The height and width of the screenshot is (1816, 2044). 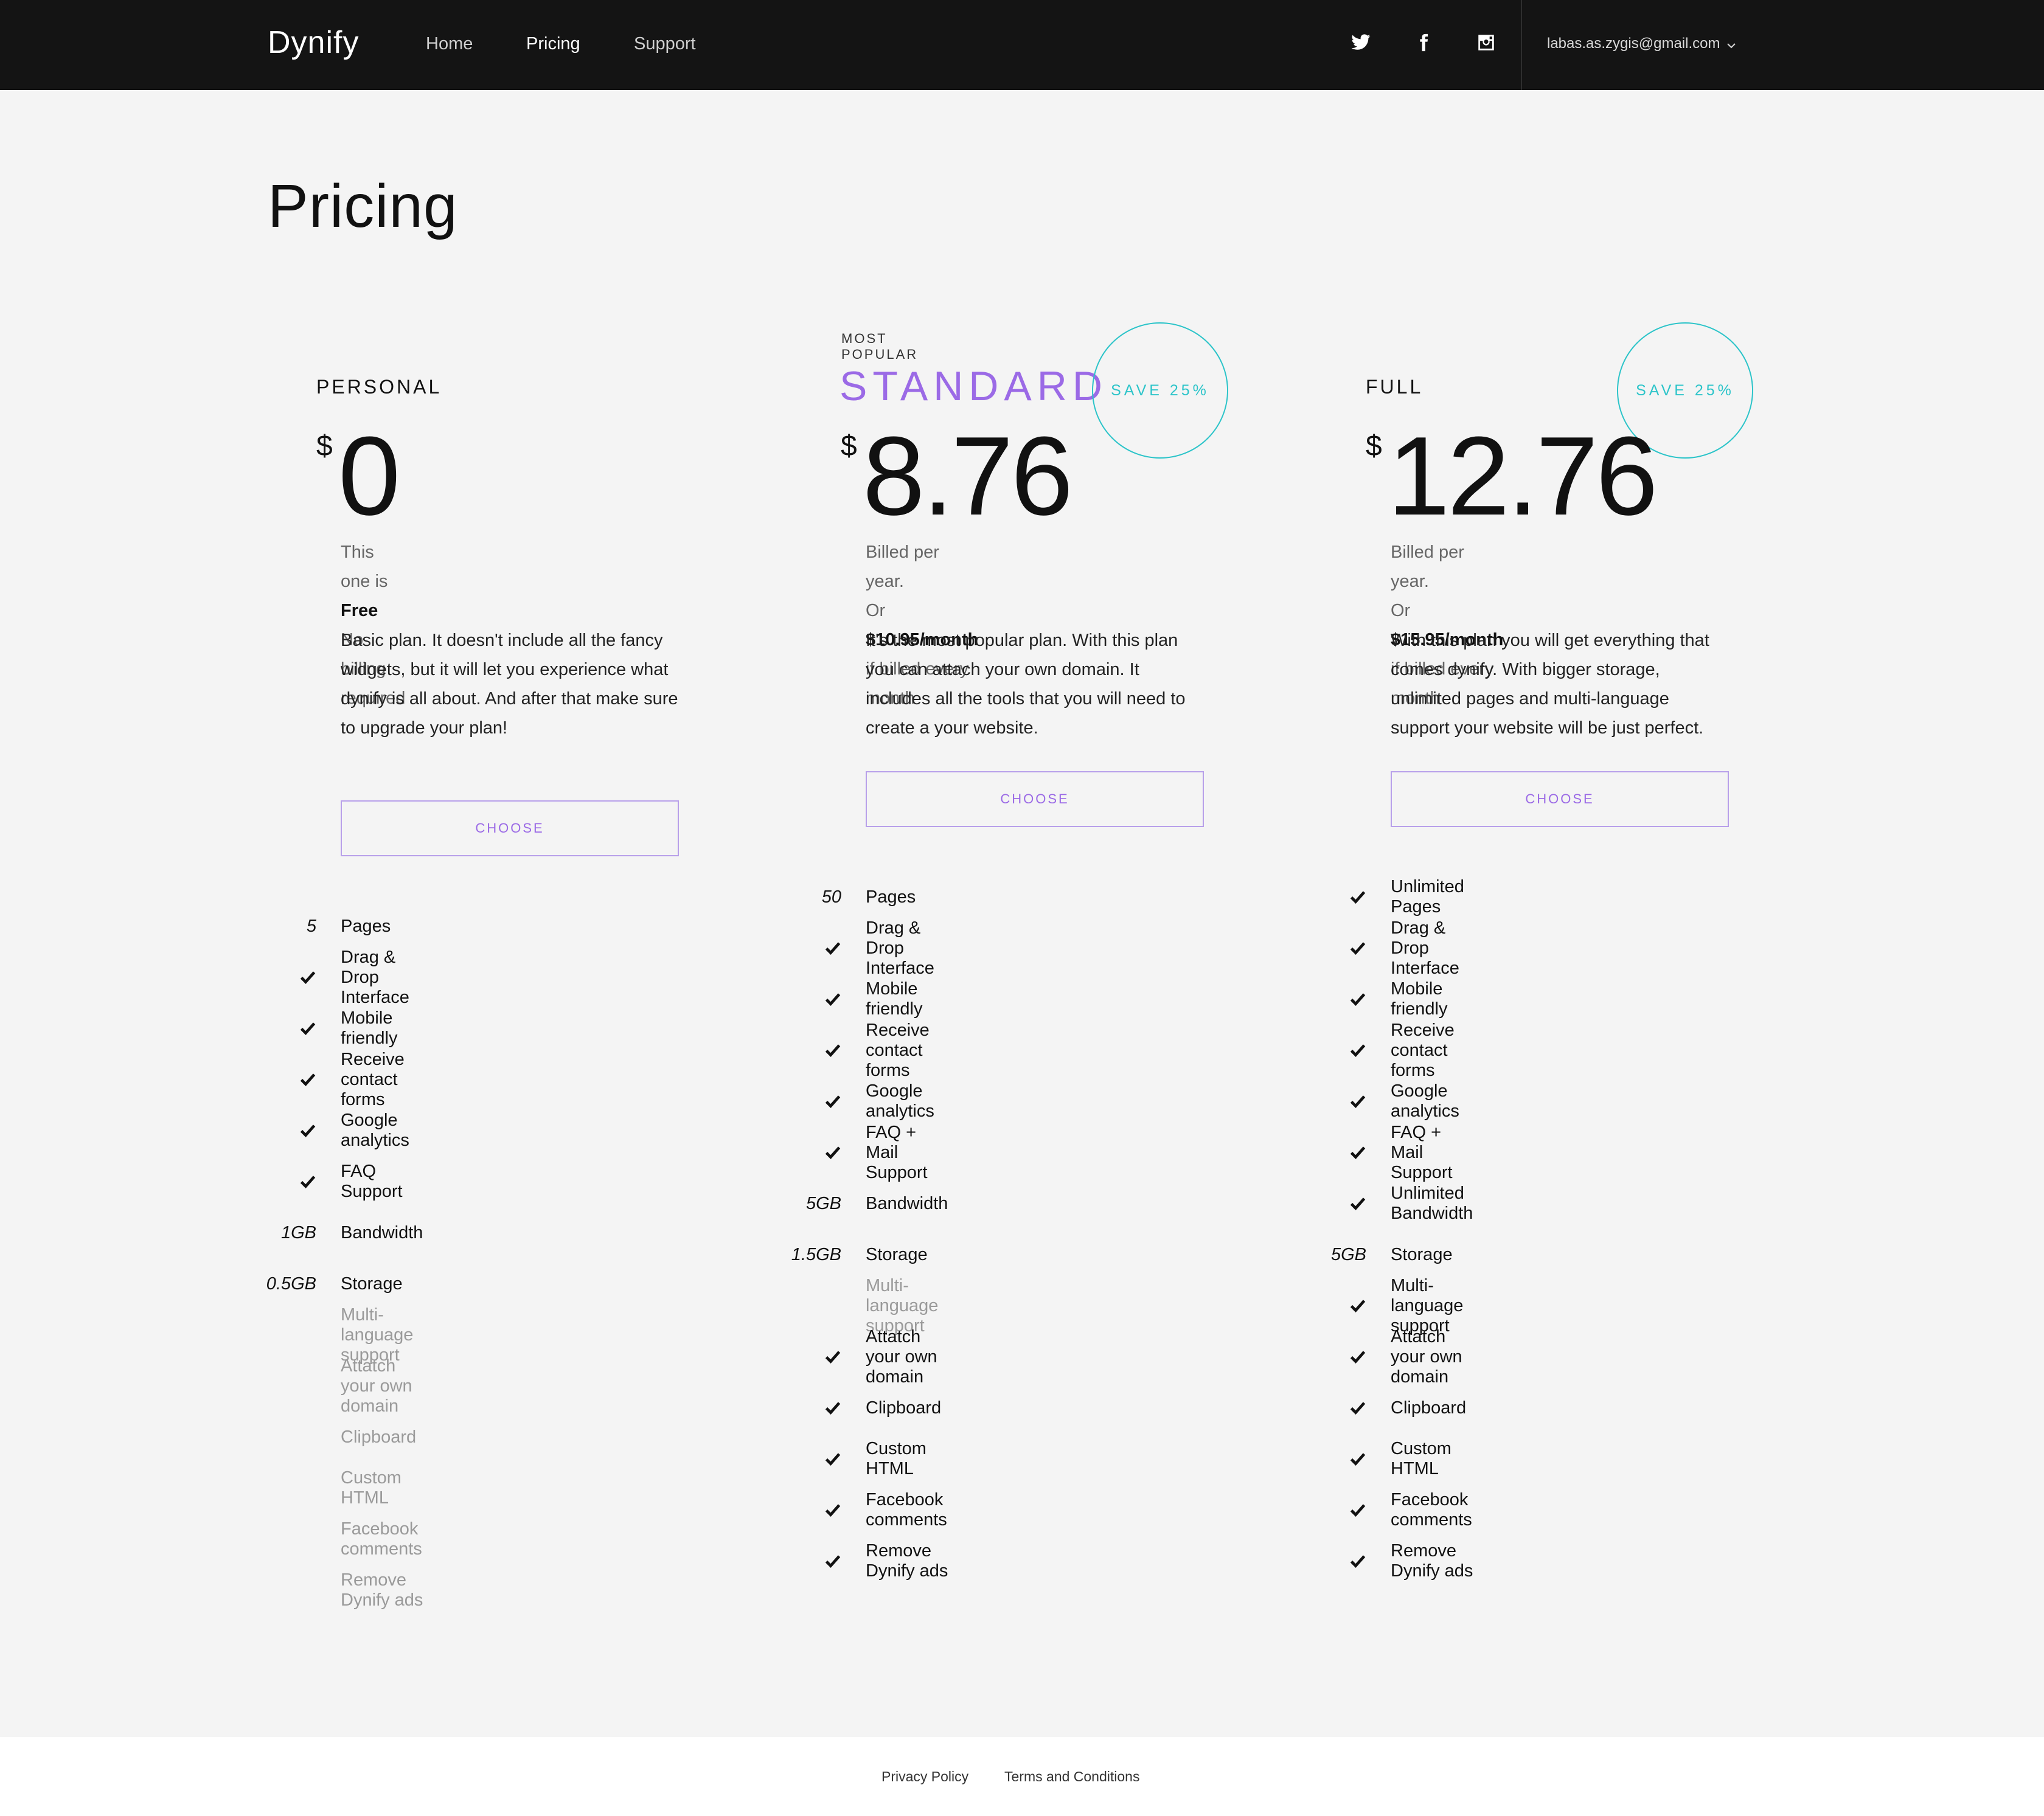 What do you see at coordinates (886, 1050) in the screenshot?
I see `feature-item: Receive contact forms` at bounding box center [886, 1050].